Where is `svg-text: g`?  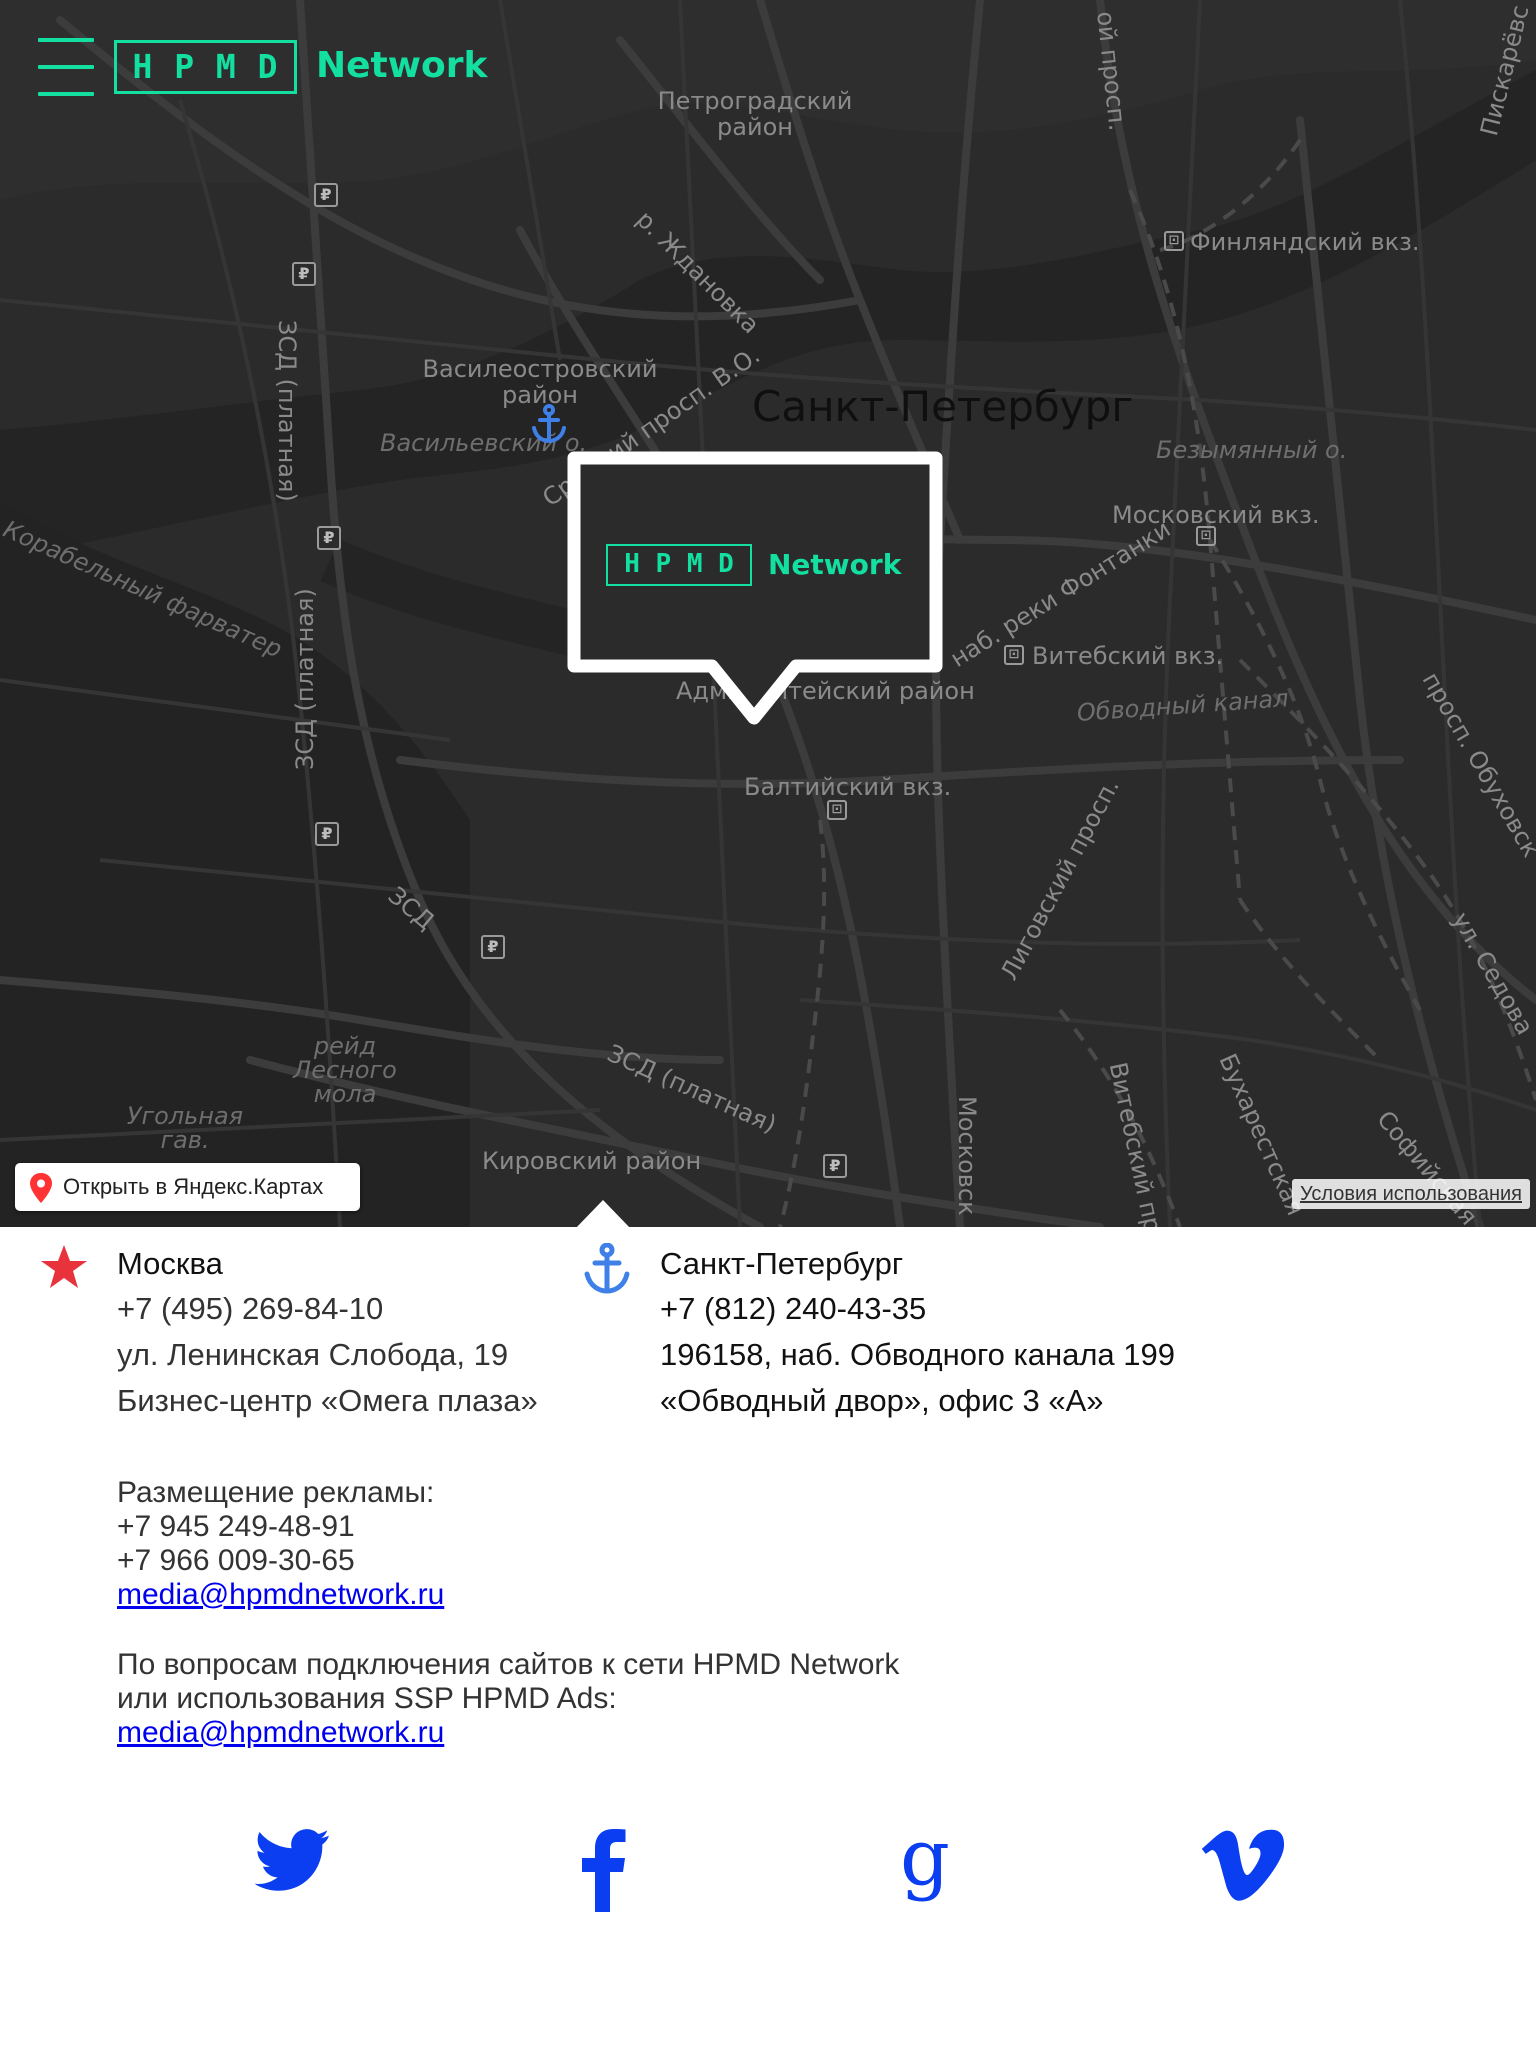 svg-text: g is located at coordinates (925, 1862).